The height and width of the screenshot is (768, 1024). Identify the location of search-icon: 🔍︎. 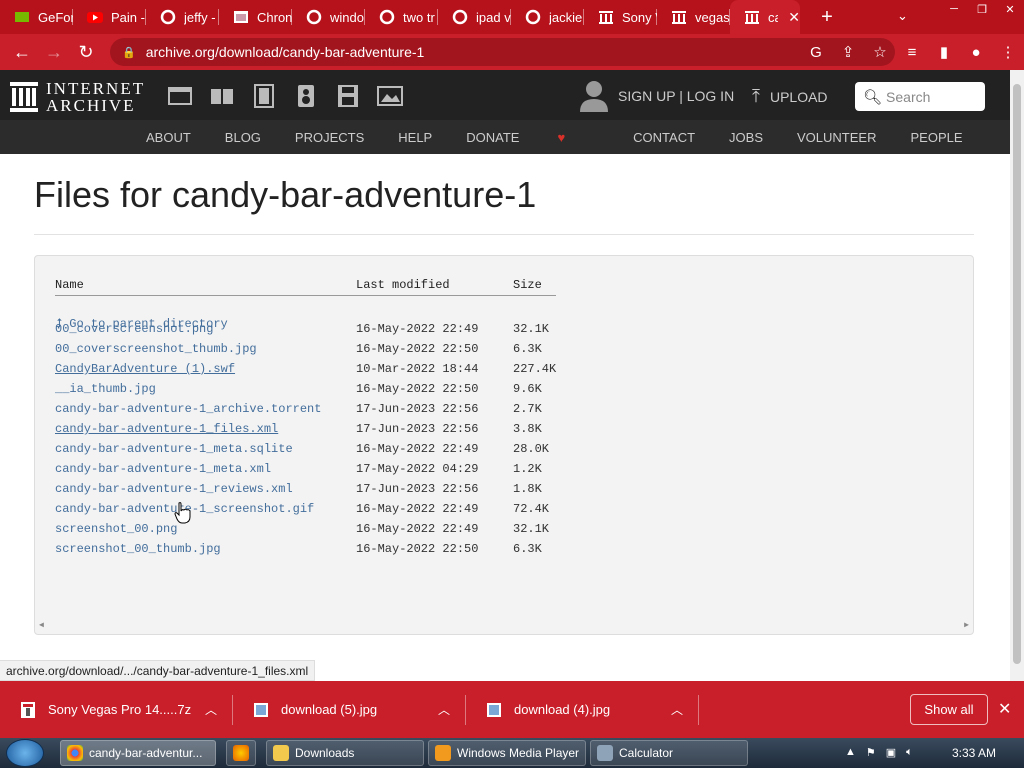
(873, 97).